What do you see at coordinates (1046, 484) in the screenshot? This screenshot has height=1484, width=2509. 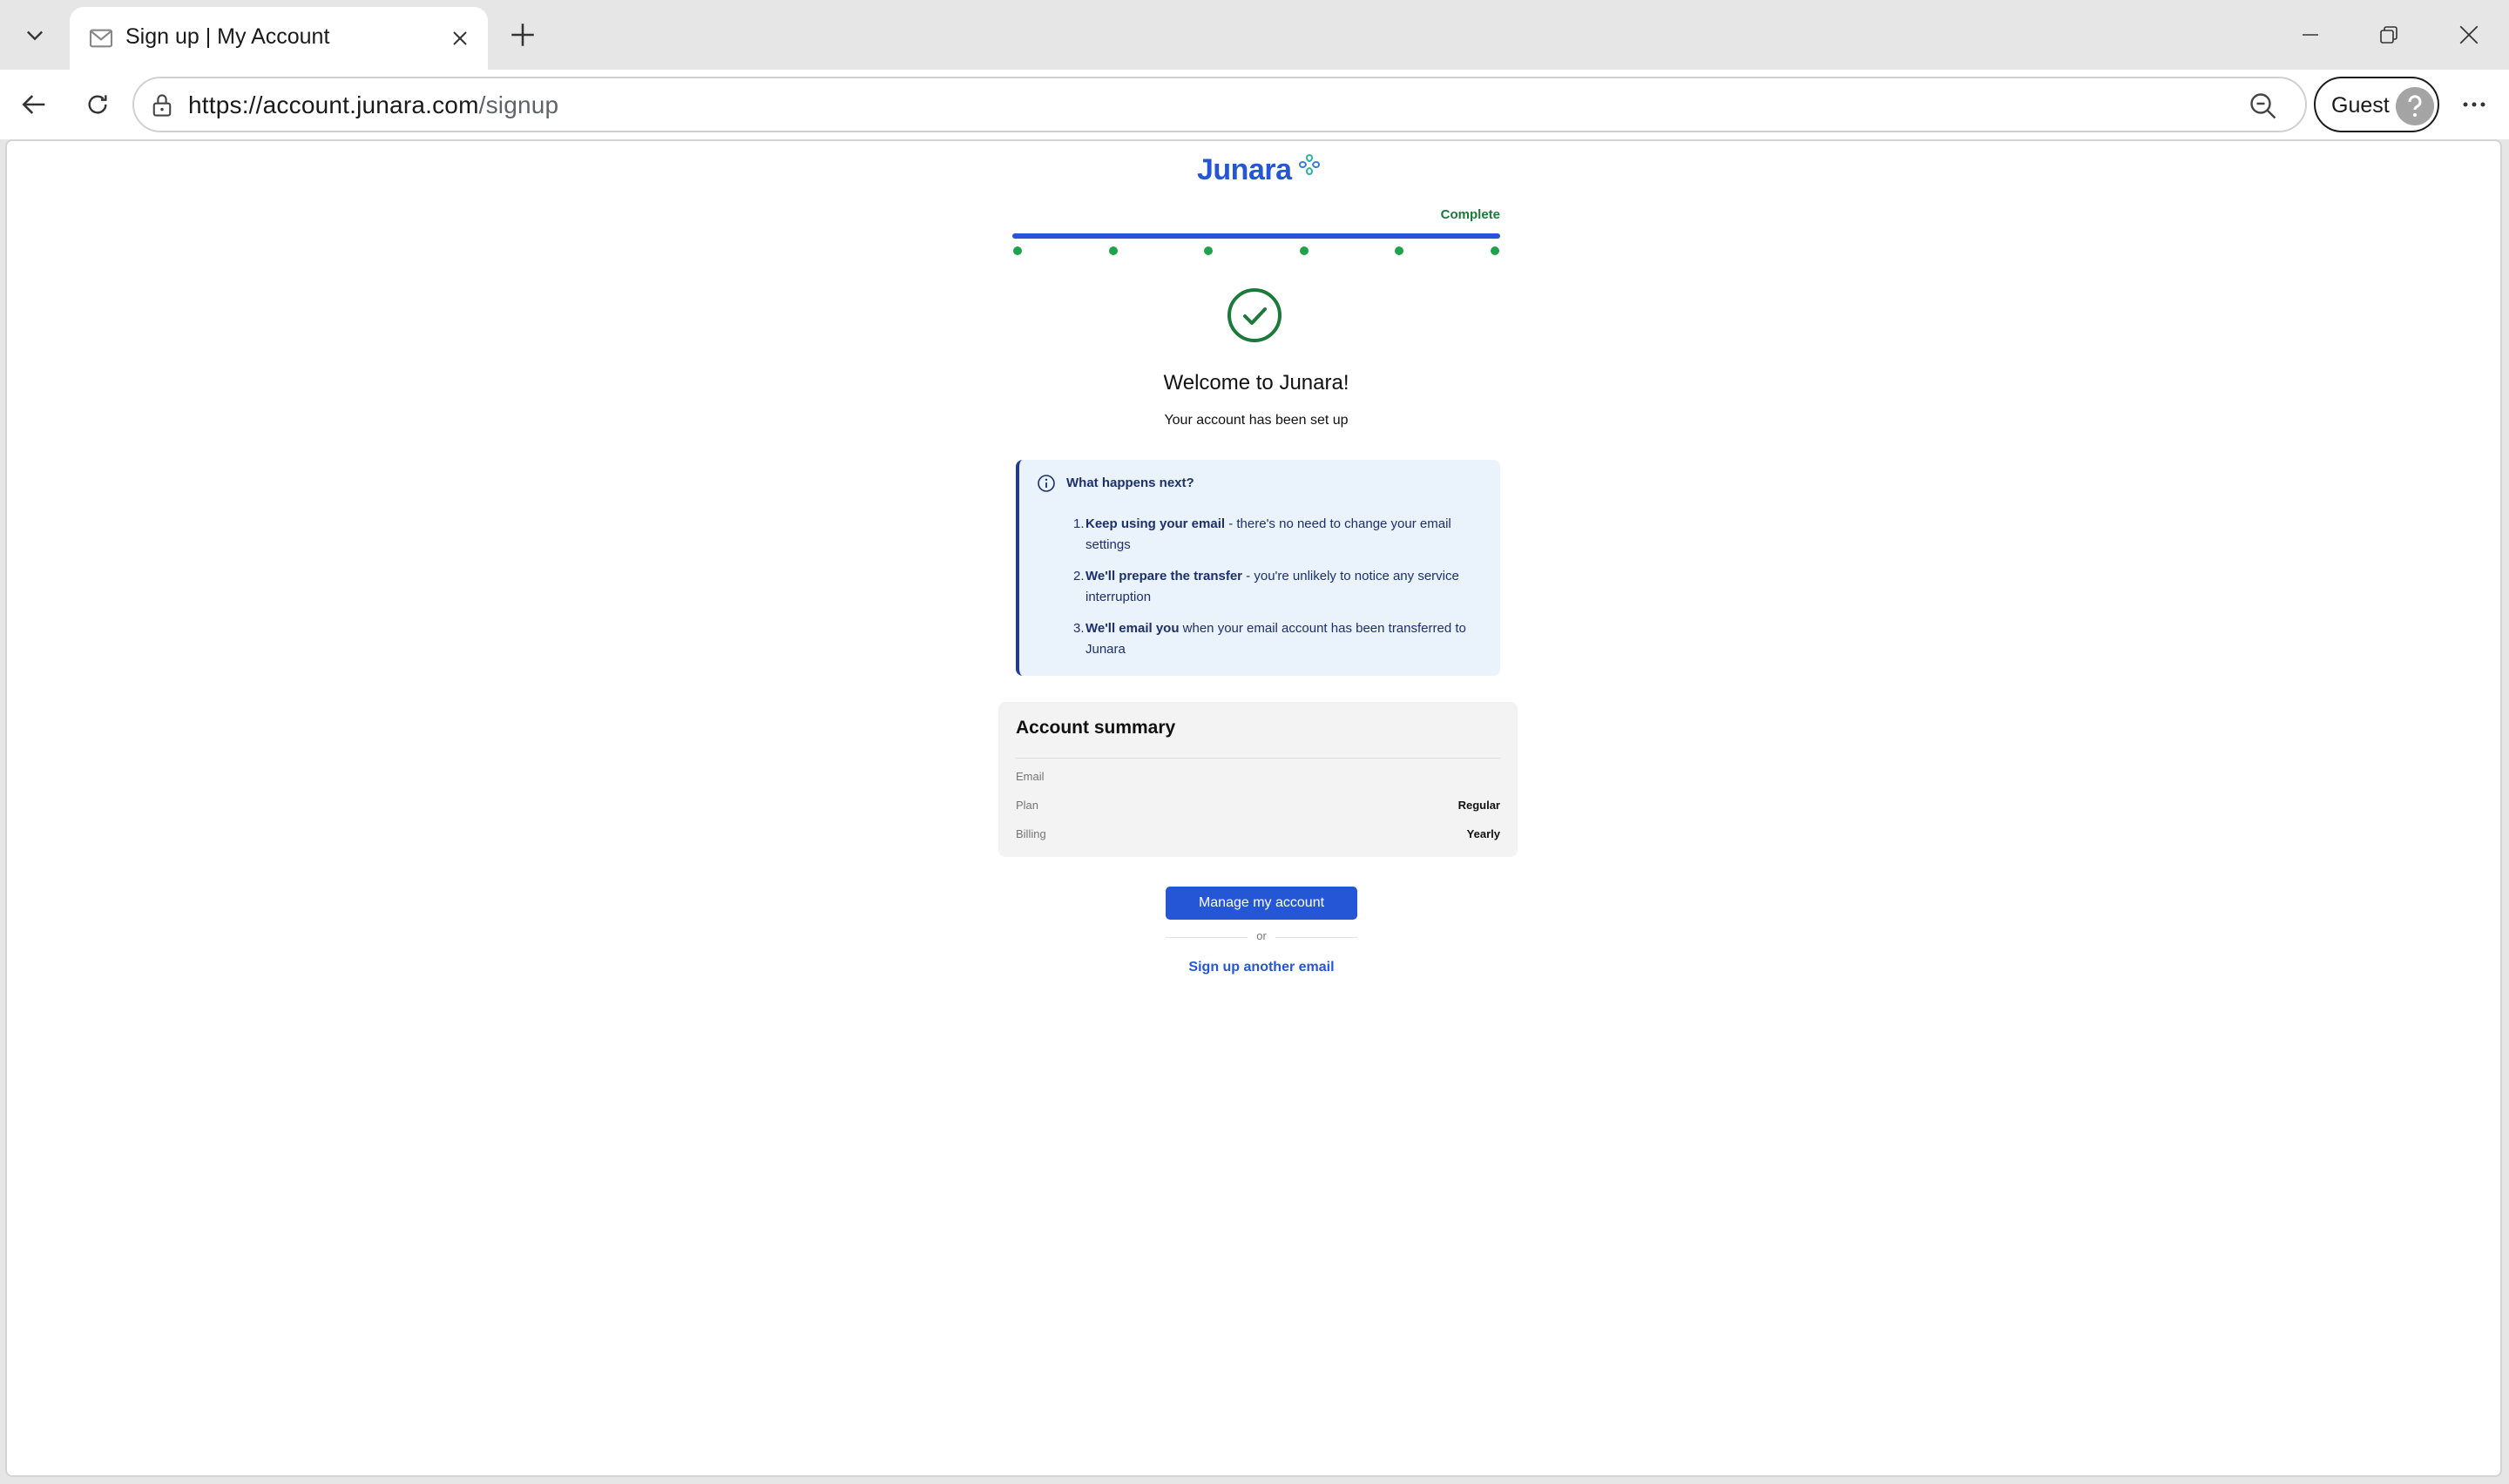 I see `info-icon` at bounding box center [1046, 484].